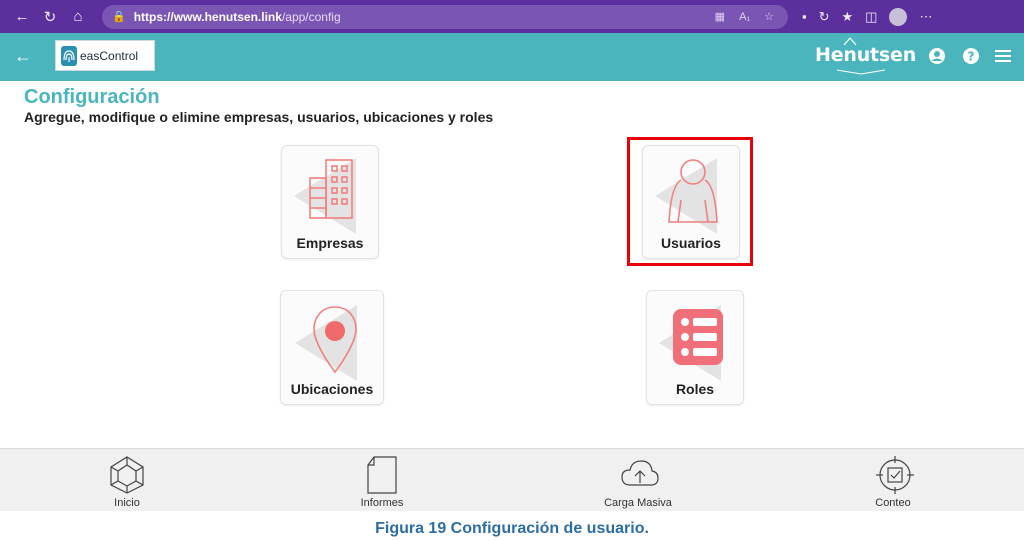 The height and width of the screenshot is (540, 1024). Describe the element at coordinates (330, 243) in the screenshot. I see `empresas-label: Empresas` at that location.